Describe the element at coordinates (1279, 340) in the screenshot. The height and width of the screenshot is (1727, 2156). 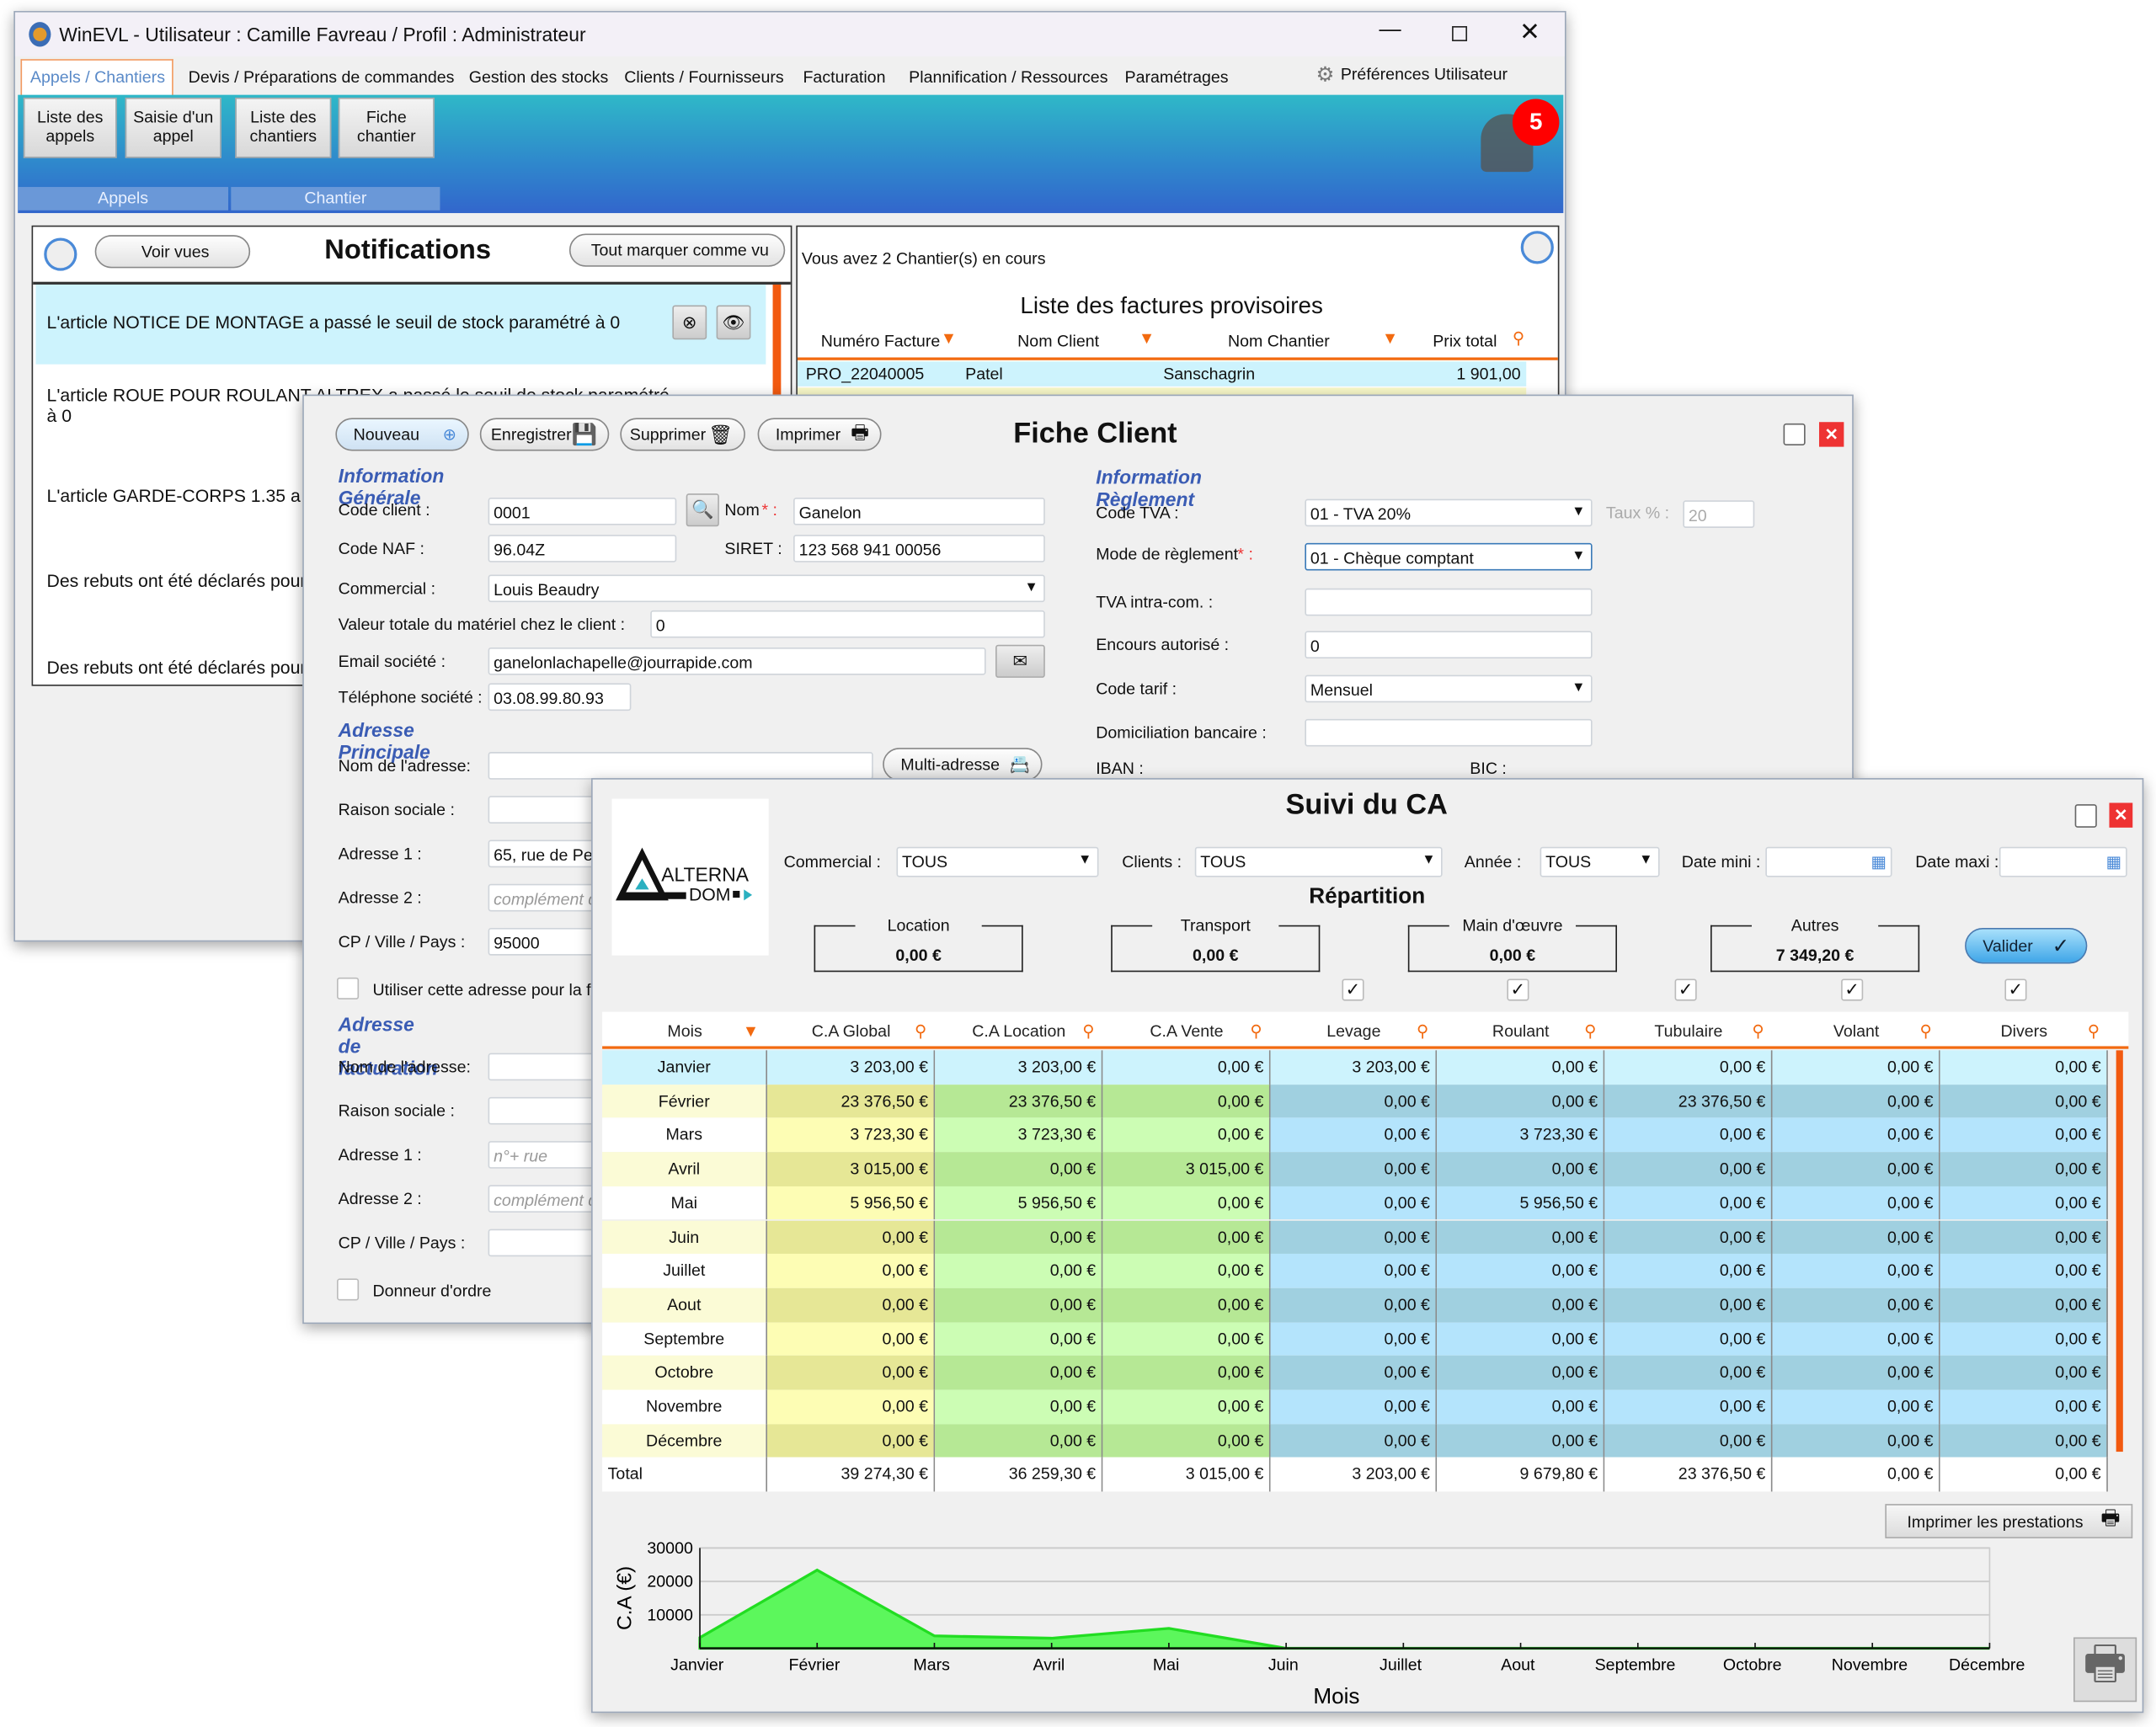
I see `col-nom-chantier: Nom Chantier` at that location.